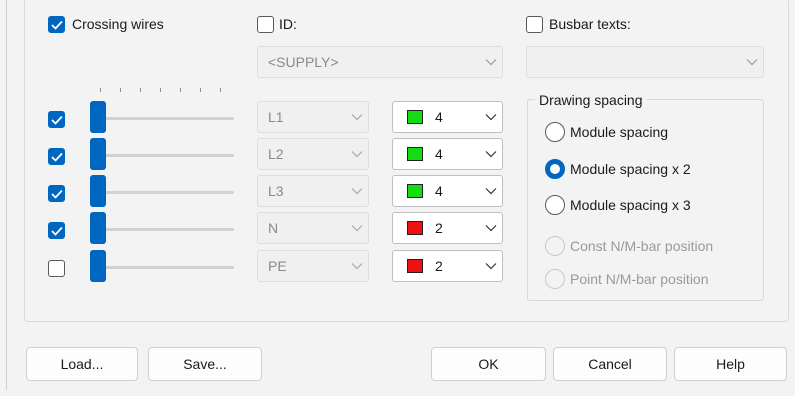 This screenshot has width=795, height=396. What do you see at coordinates (590, 24) in the screenshot?
I see `busbar-texts-label: Busbar texts:` at bounding box center [590, 24].